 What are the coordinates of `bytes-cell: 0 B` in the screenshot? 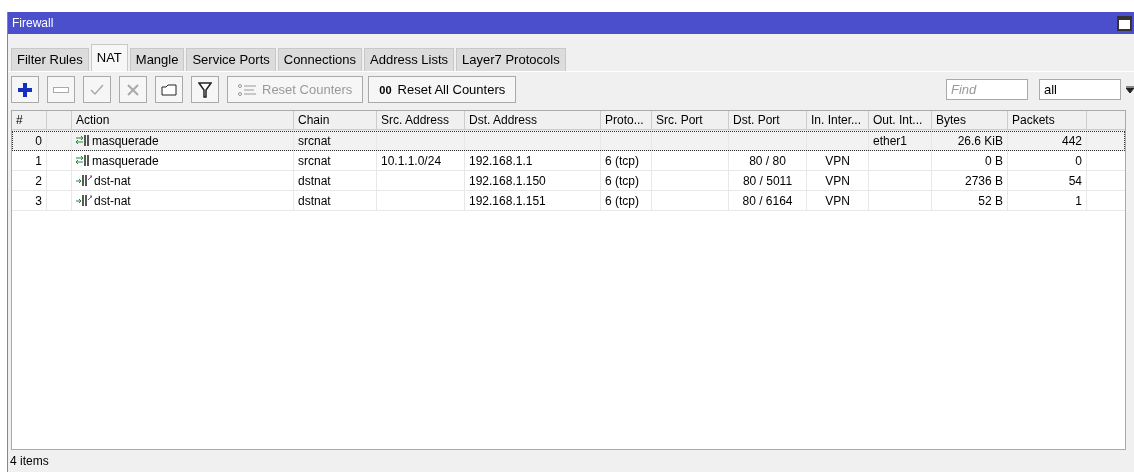 It's located at (994, 160).